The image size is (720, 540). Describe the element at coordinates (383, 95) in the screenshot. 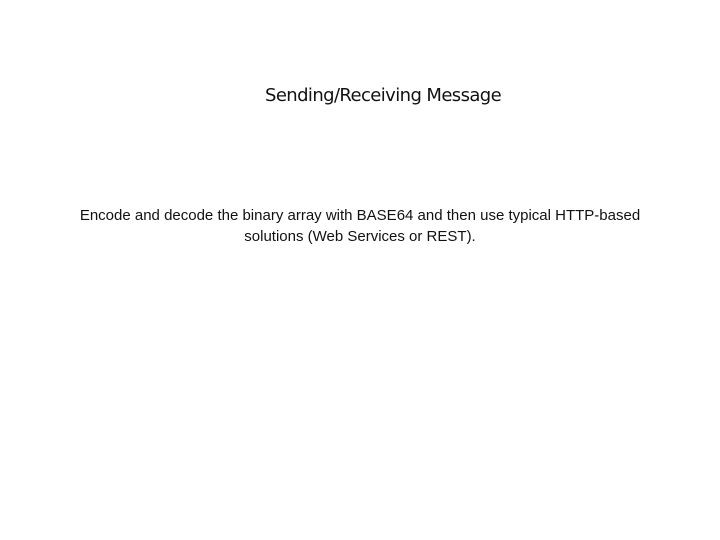

I see `slide-title: Sending/Receiving Message` at that location.